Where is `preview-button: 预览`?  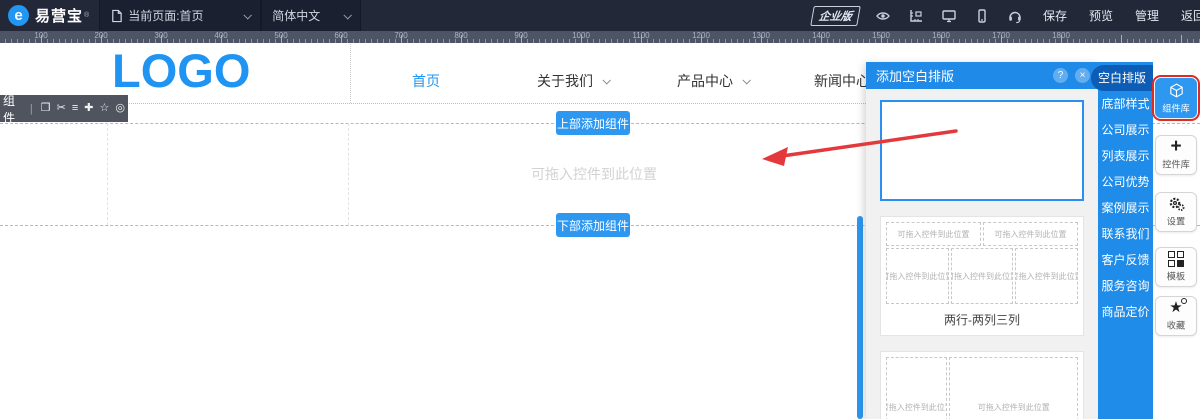
preview-button: 预览 is located at coordinates (1101, 15).